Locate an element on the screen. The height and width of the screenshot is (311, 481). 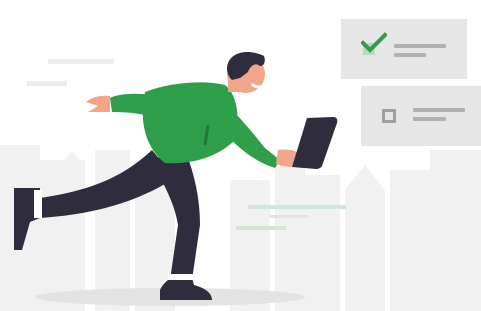
front-sock is located at coordinates (181, 277).